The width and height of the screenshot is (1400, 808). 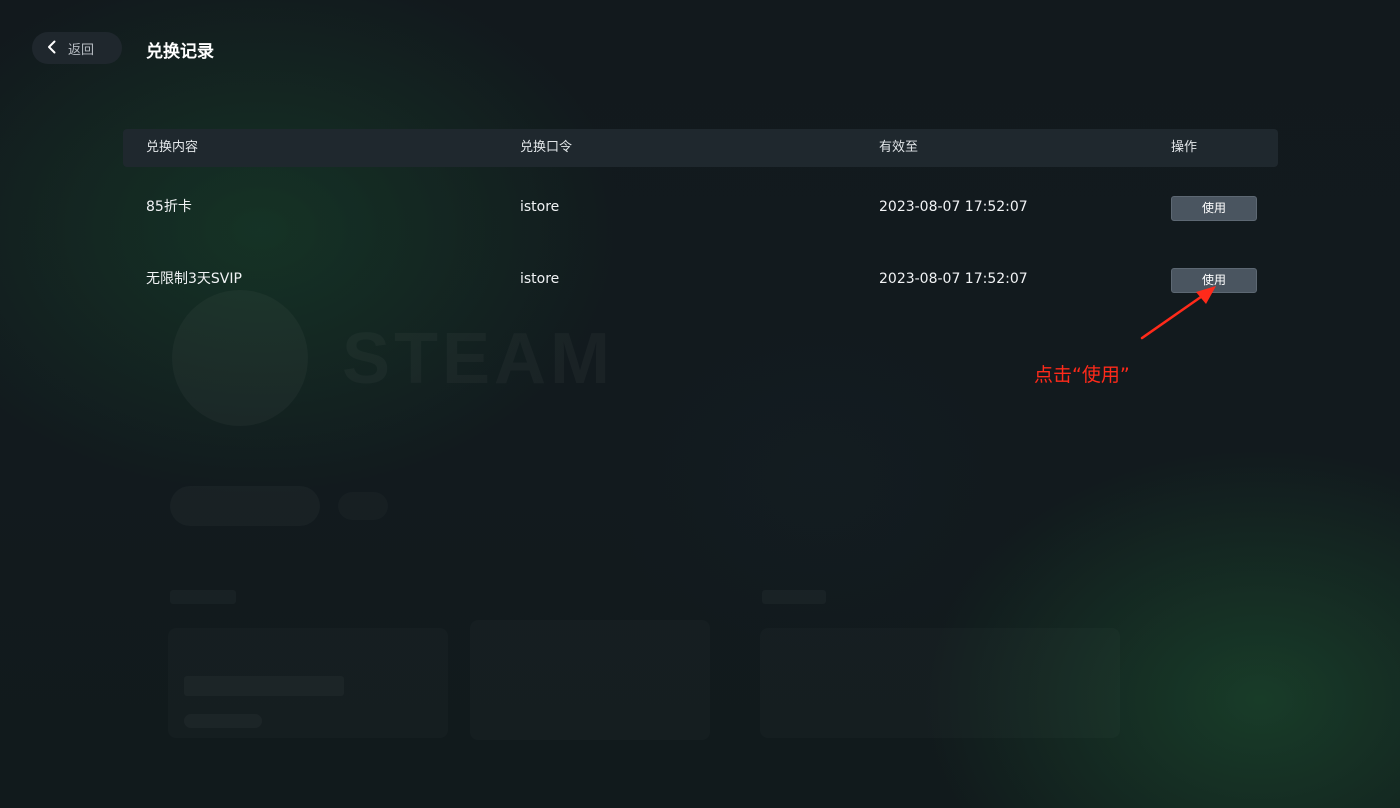 I want to click on table-header: 兑换内容 兑换口令 有效至 操作, so click(x=700, y=148).